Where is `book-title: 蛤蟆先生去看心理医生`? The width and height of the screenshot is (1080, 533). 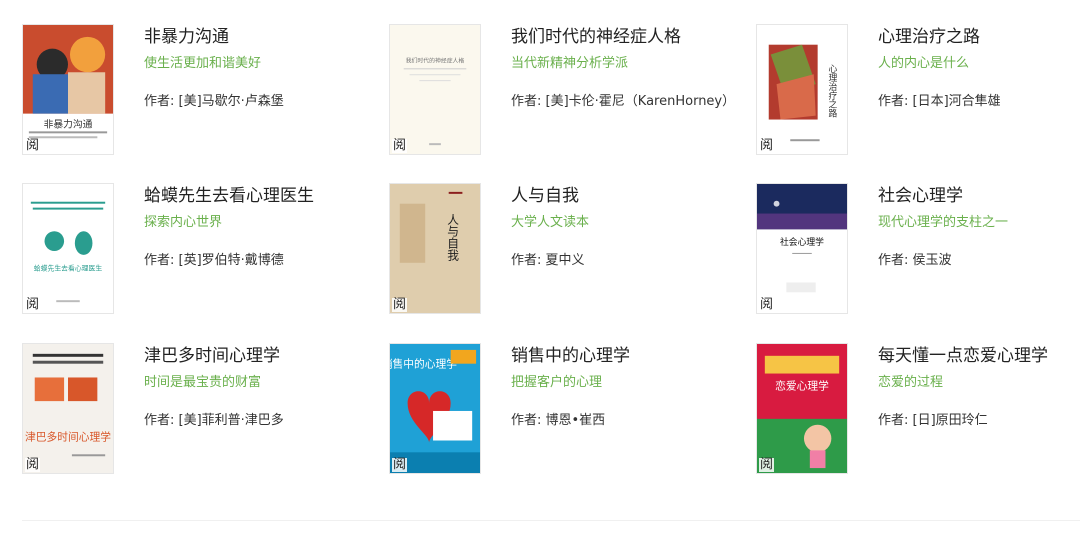 book-title: 蛤蟆先生去看心理医生 is located at coordinates (229, 193).